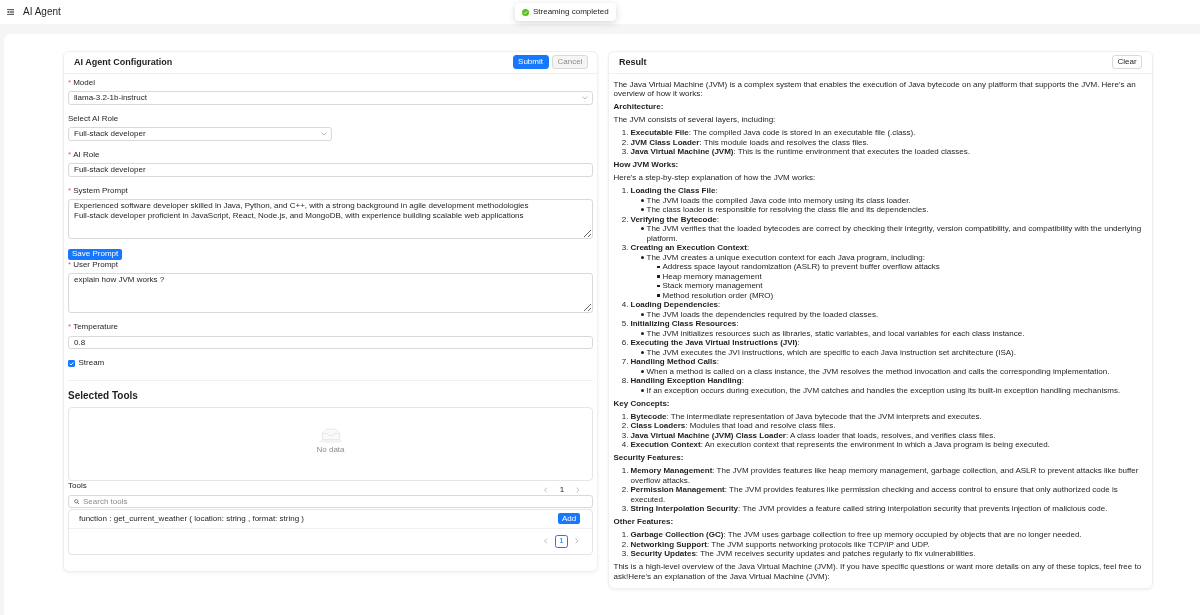 This screenshot has height=615, width=1200. What do you see at coordinates (806, 416) in the screenshot?
I see `list-item-text: Bytecode: The intermediate representation of Java bytecode that the JVM interprets and executes.` at bounding box center [806, 416].